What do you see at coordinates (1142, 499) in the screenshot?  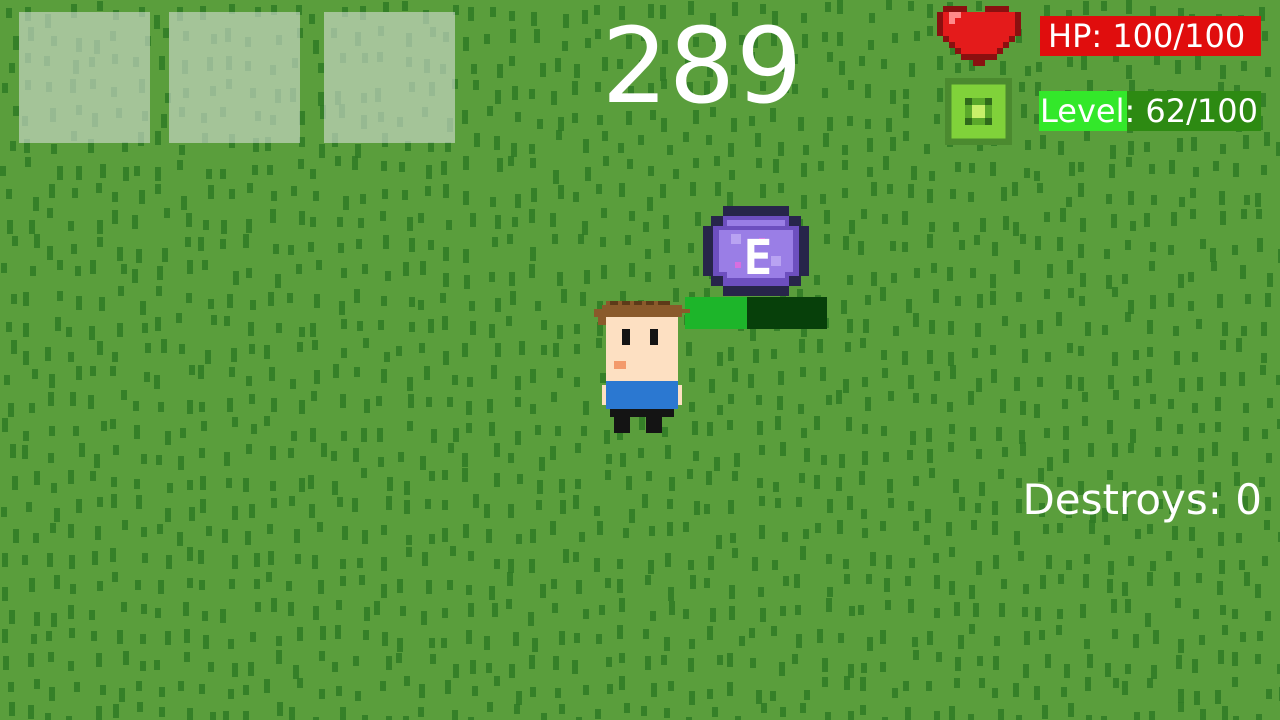 I see `destroys-counter: Destroys: 0` at bounding box center [1142, 499].